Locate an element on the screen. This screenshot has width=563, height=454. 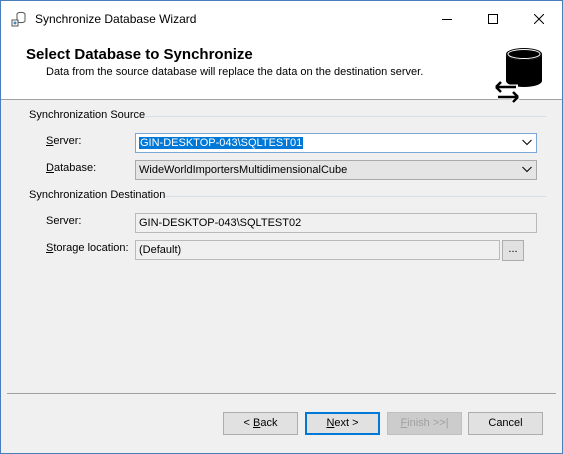
minimize-icon is located at coordinates (447, 19).